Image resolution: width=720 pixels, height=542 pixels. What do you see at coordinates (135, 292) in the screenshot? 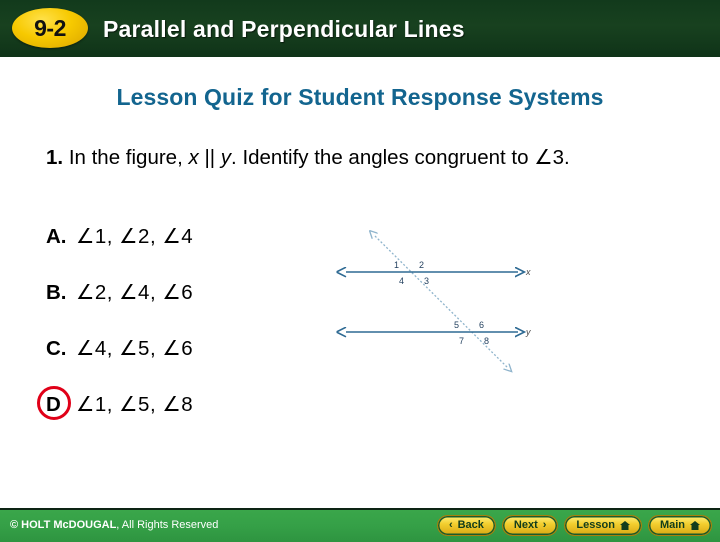
I see `answer-choice-b-text: ∠2, ∠4, ∠6` at bounding box center [135, 292].